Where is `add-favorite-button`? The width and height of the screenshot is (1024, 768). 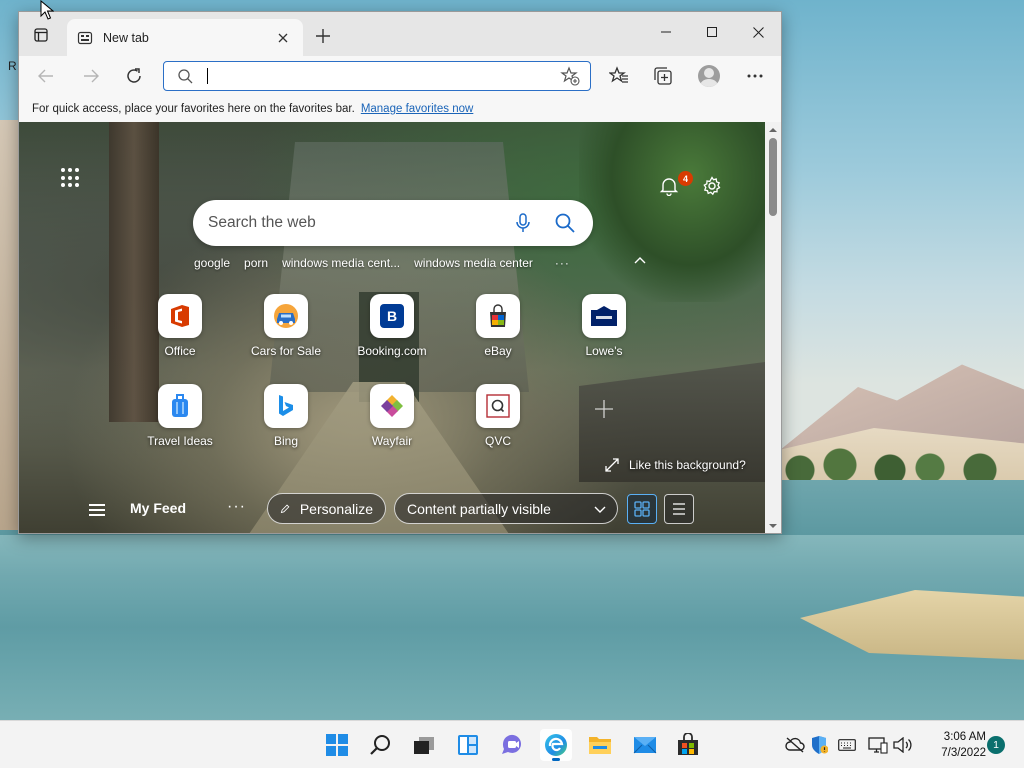 add-favorite-button is located at coordinates (570, 78).